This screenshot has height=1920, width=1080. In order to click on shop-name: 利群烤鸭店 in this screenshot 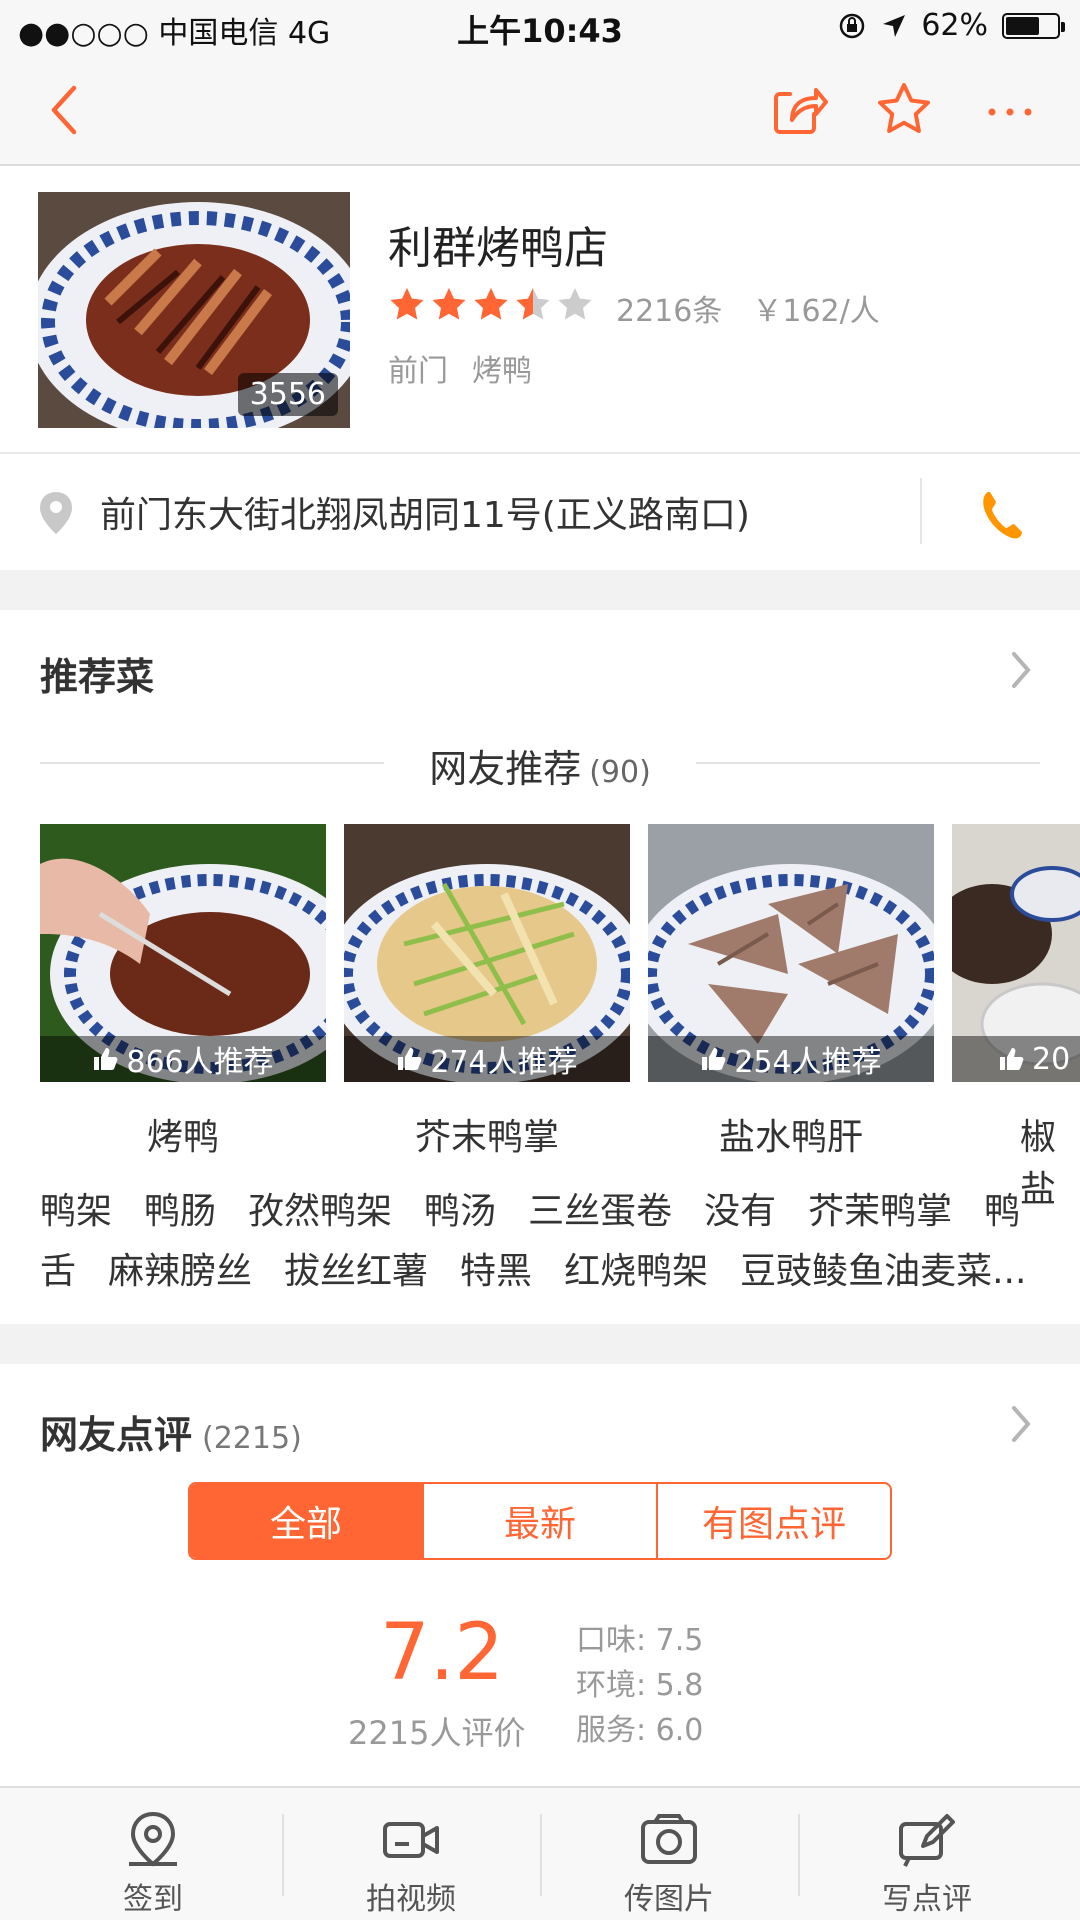, I will do `click(498, 248)`.